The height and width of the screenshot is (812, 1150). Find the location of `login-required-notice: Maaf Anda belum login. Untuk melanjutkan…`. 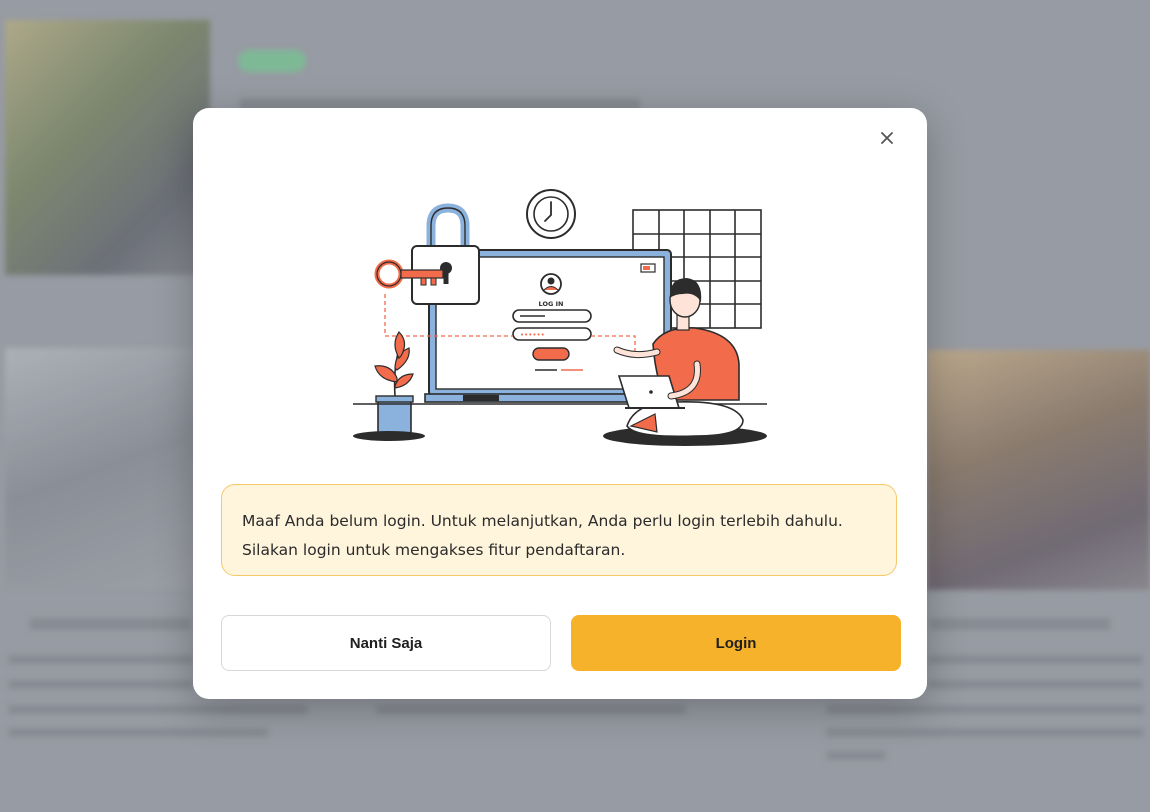

login-required-notice: Maaf Anda belum login. Untuk melanjutkan… is located at coordinates (559, 530).